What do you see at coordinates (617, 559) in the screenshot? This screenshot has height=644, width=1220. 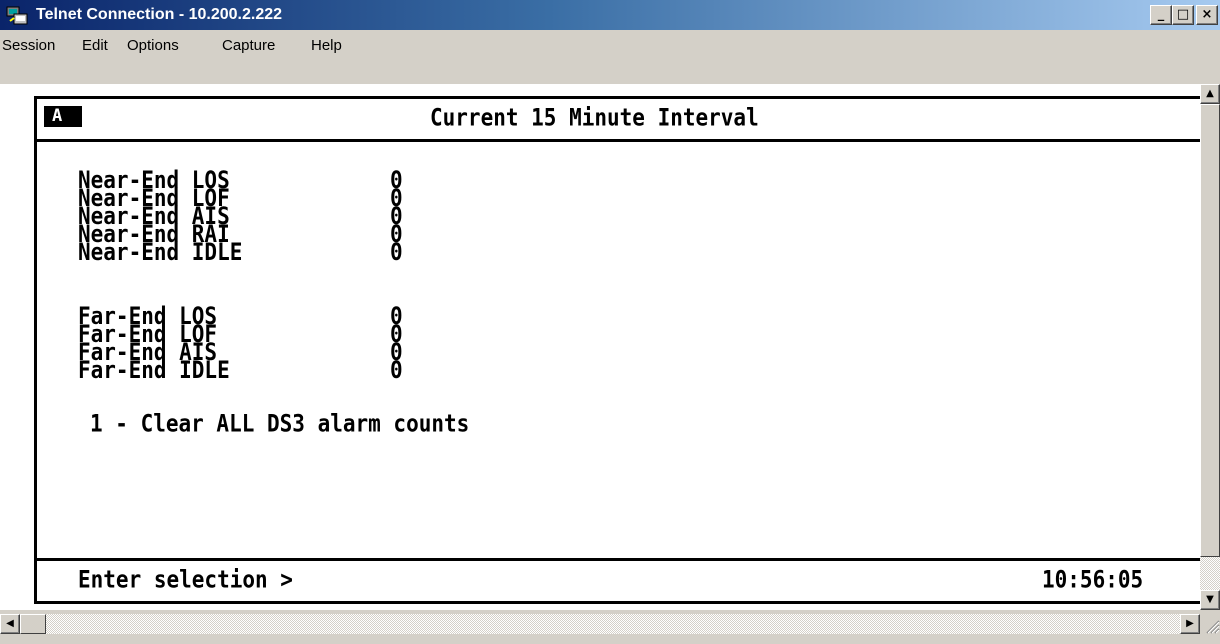 I see `footer-divider` at bounding box center [617, 559].